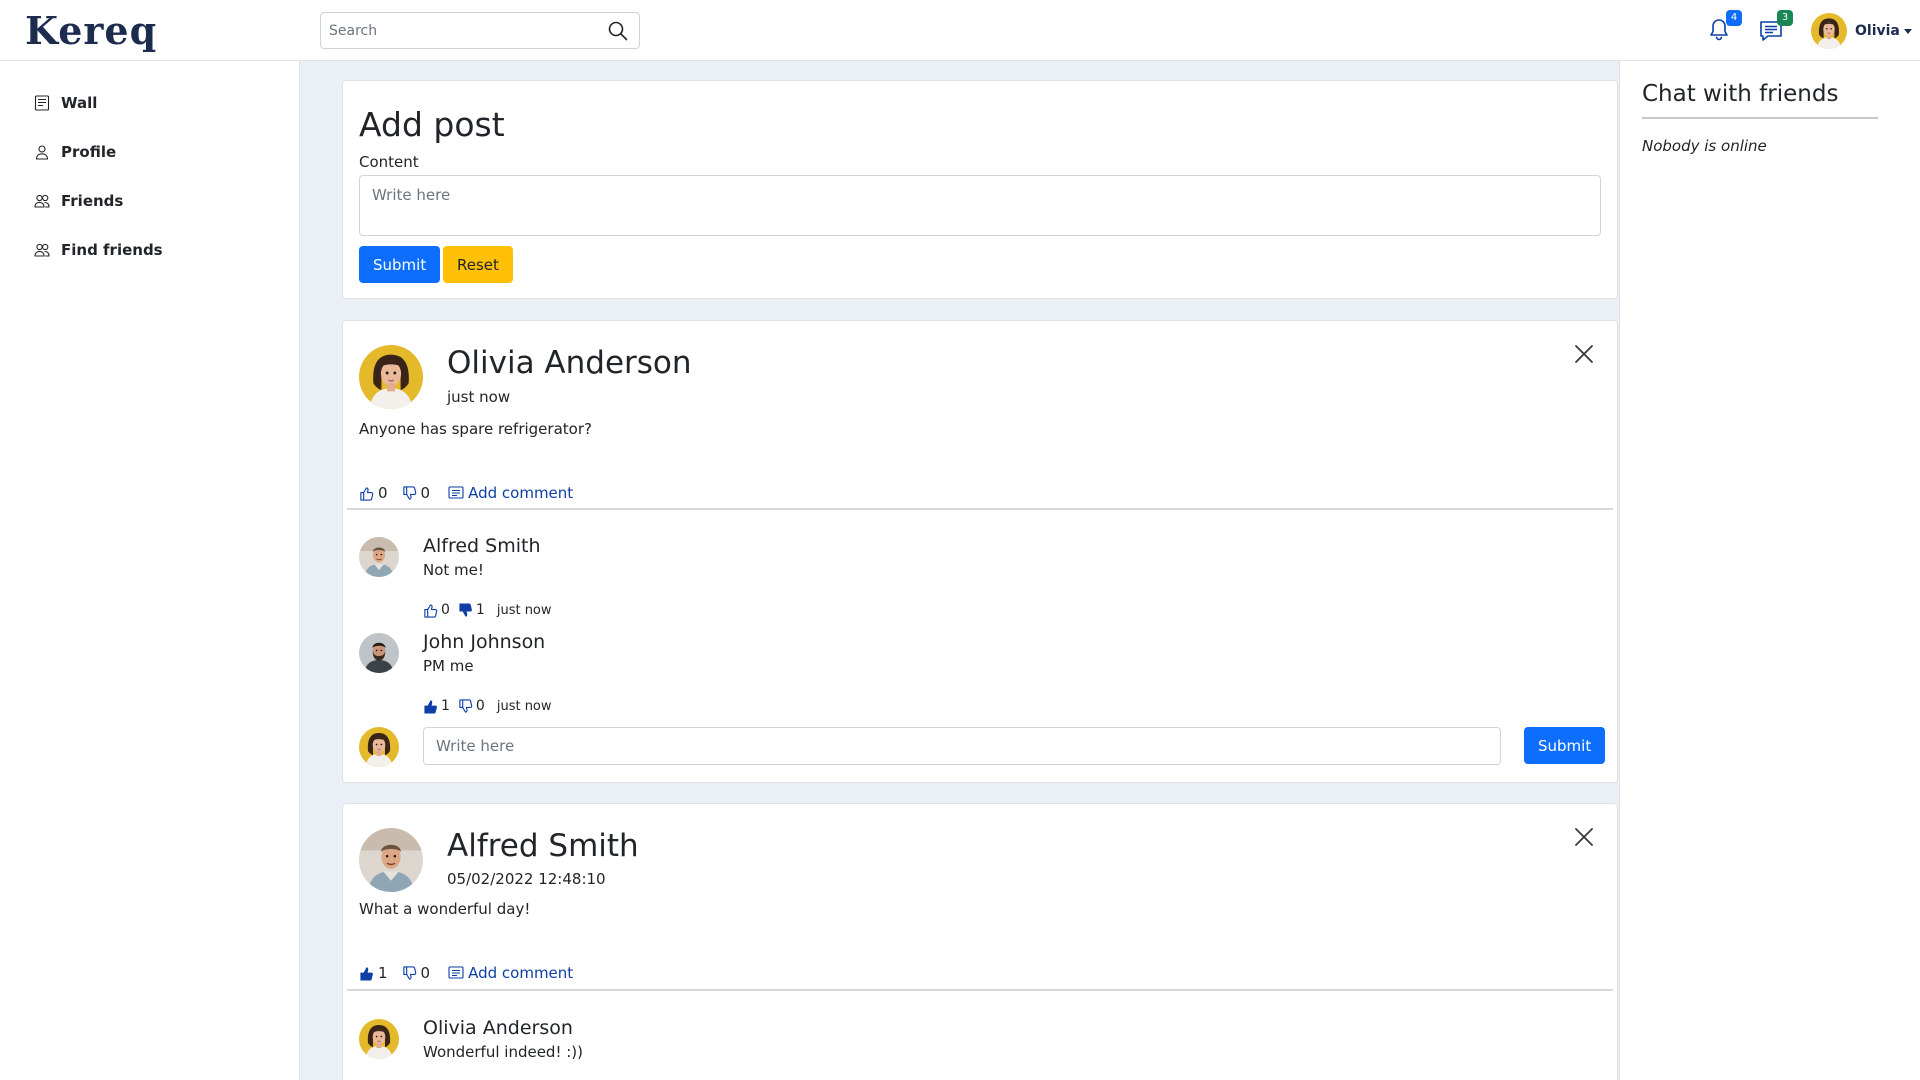 Image resolution: width=1920 pixels, height=1080 pixels. I want to click on sidebar-item-profile: Profile, so click(75, 152).